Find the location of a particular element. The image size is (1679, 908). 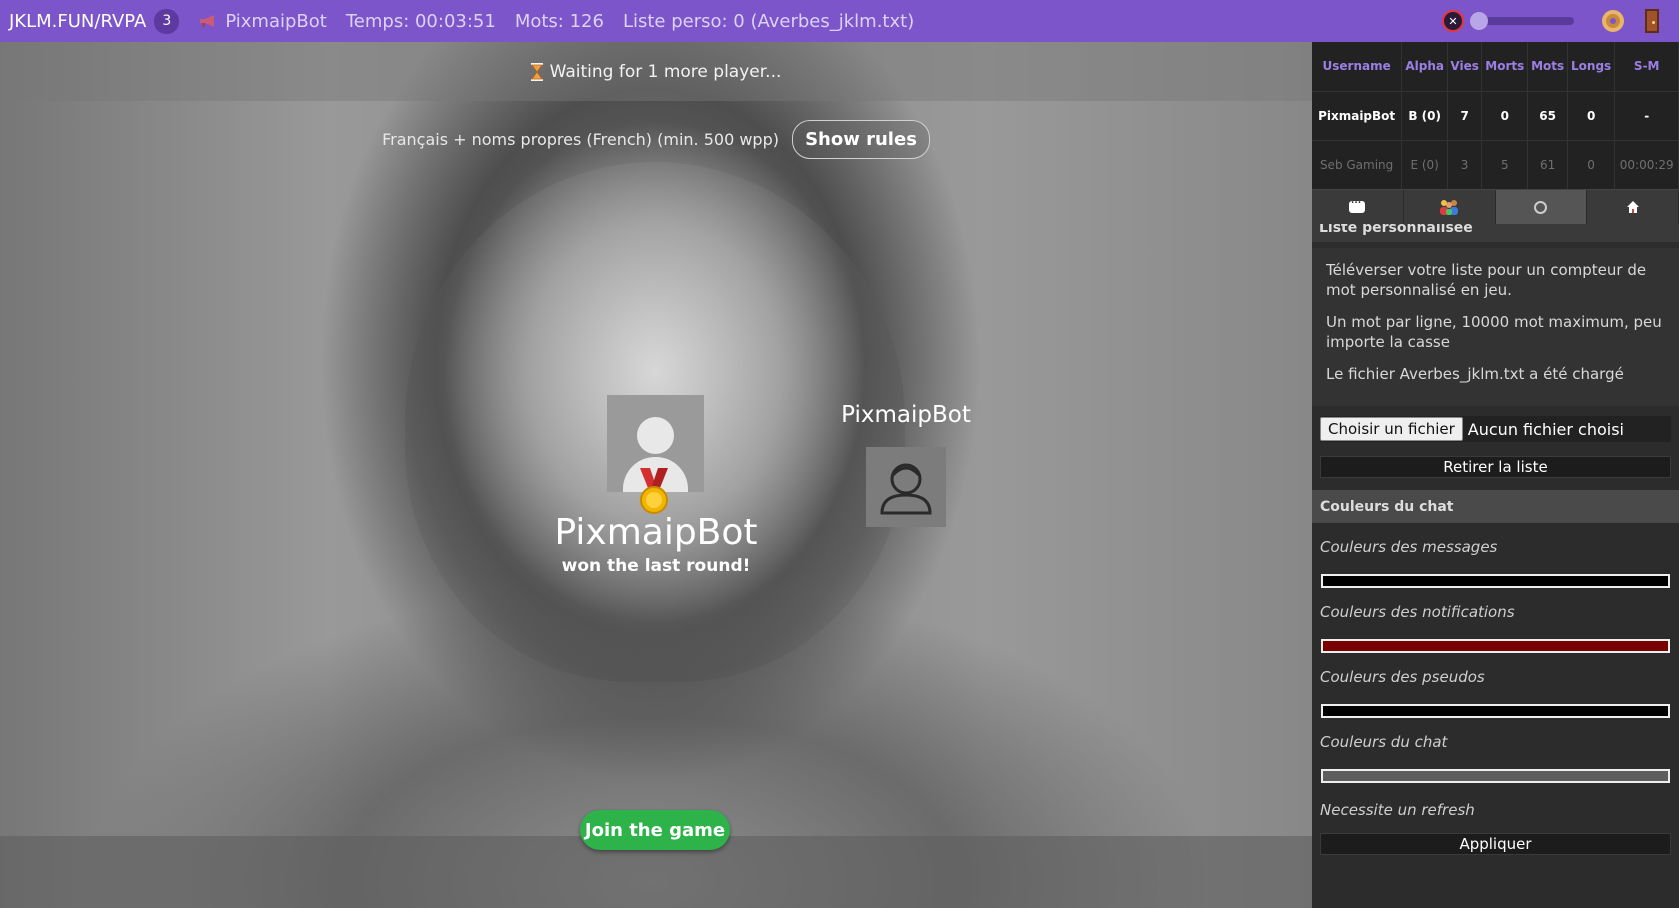

col-longs: Longs is located at coordinates (1591, 66).